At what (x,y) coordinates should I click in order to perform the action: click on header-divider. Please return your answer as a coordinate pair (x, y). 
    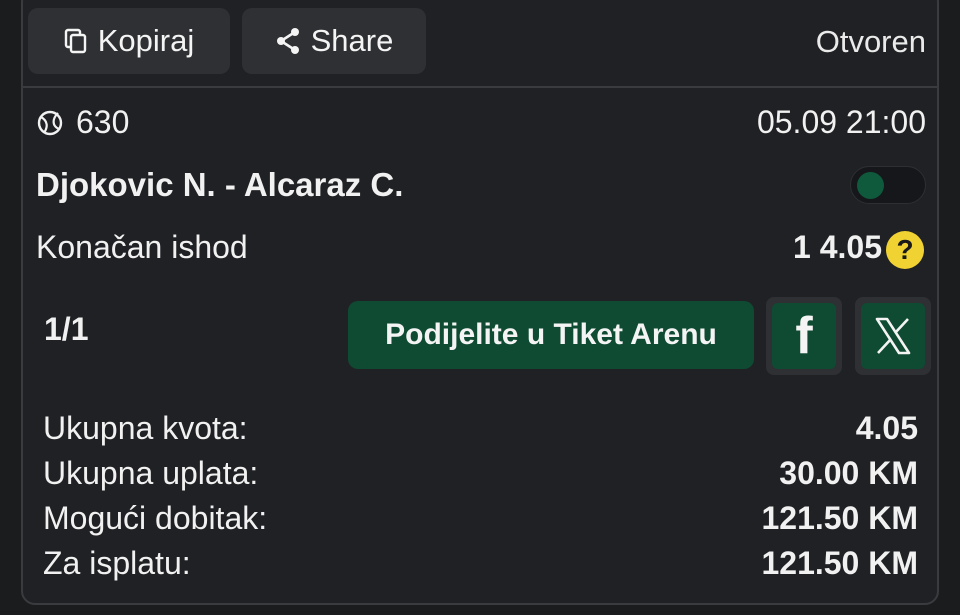
    Looking at the image, I should click on (480, 87).